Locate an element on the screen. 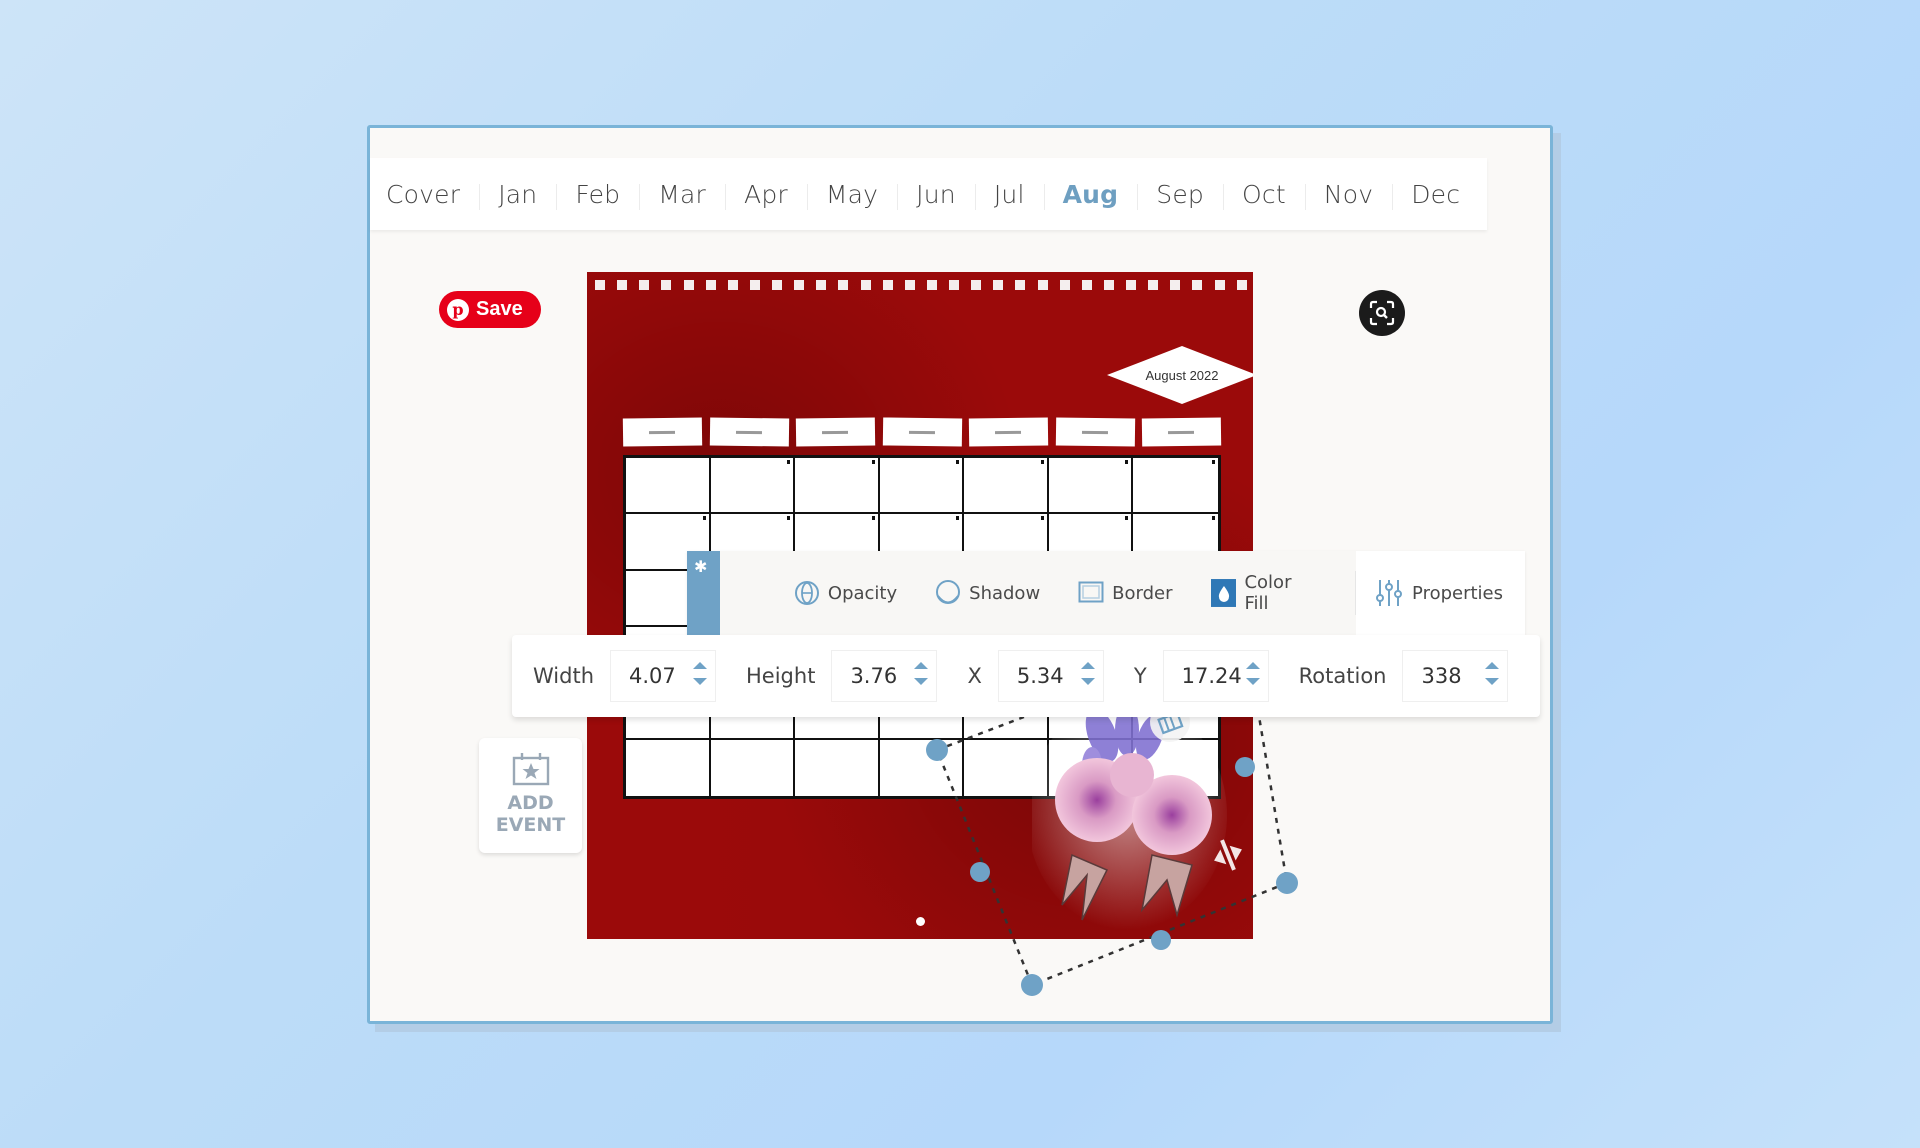 The width and height of the screenshot is (1920, 1148). visual-search-icon is located at coordinates (1382, 313).